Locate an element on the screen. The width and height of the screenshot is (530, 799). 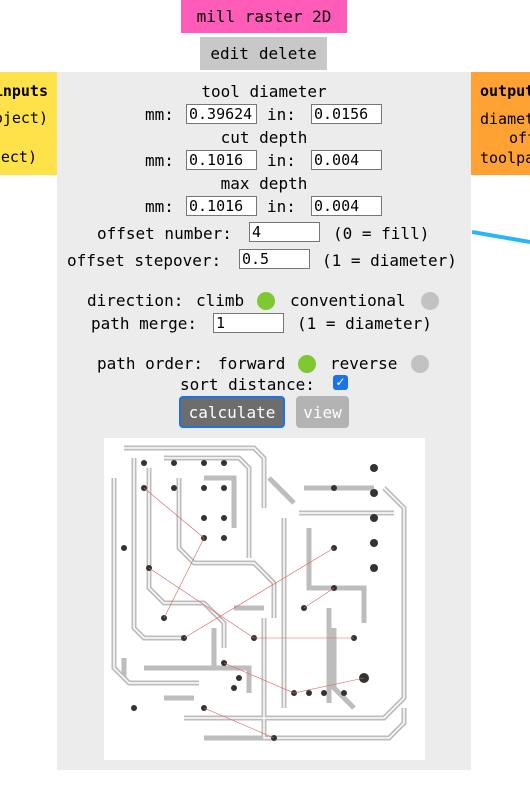
cut-depth-in-input is located at coordinates (346, 160).